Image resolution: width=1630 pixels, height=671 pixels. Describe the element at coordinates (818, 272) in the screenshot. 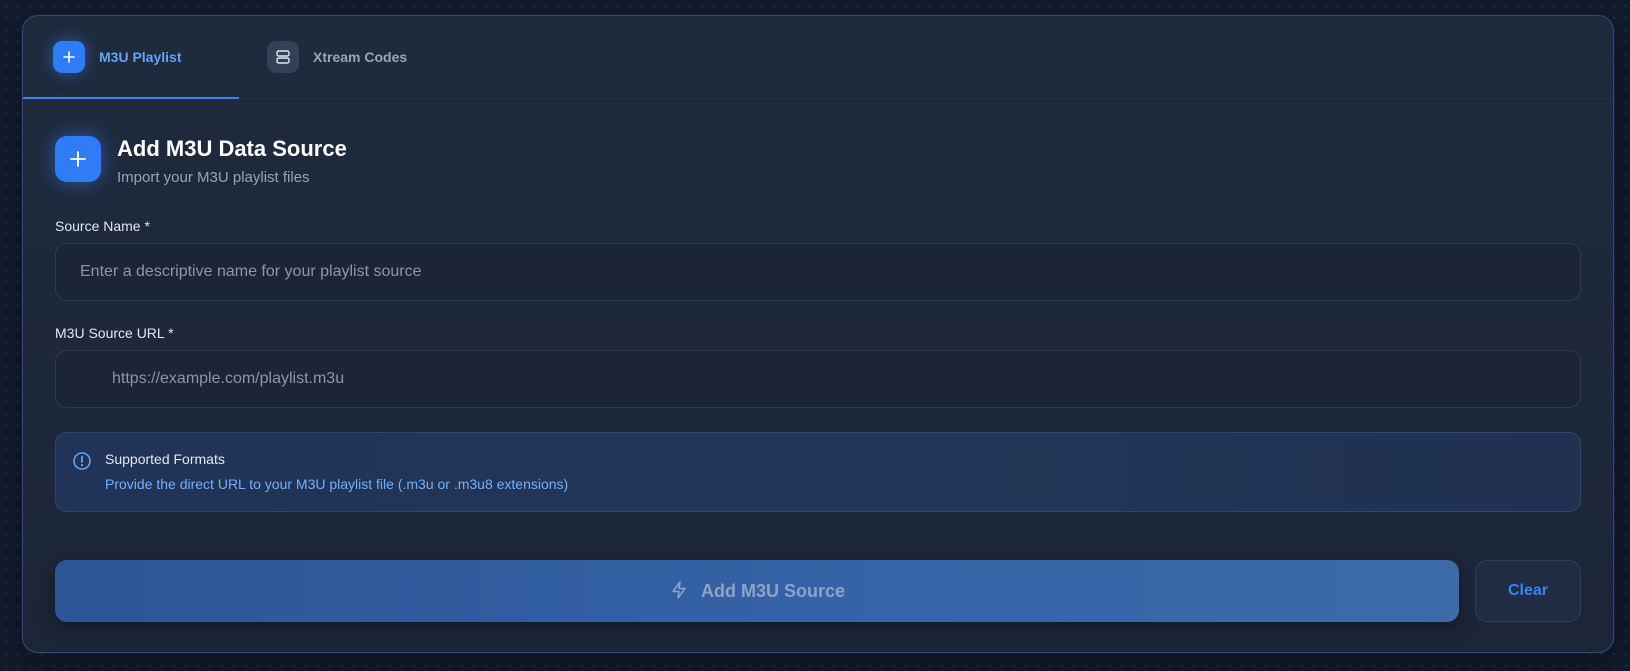

I see `source-name-input` at that location.